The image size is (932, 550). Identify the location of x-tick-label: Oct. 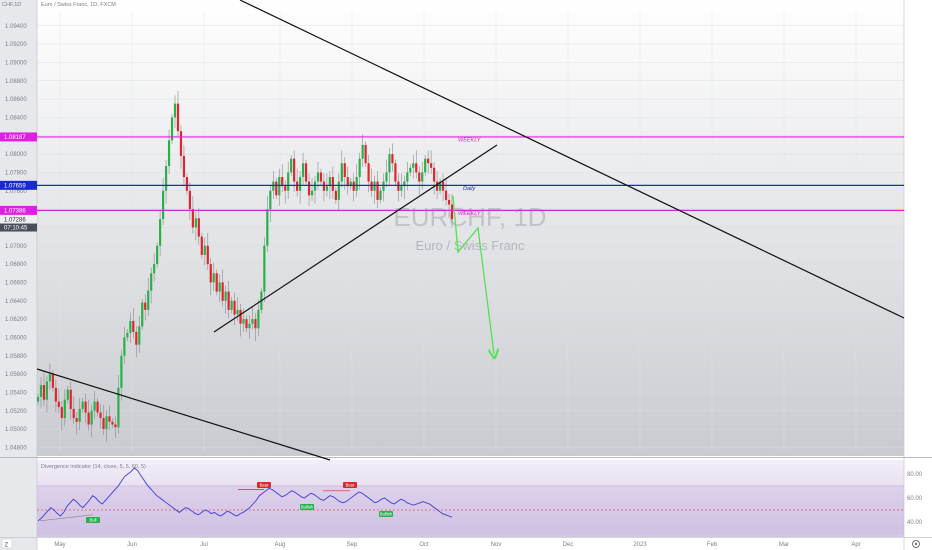
(424, 545).